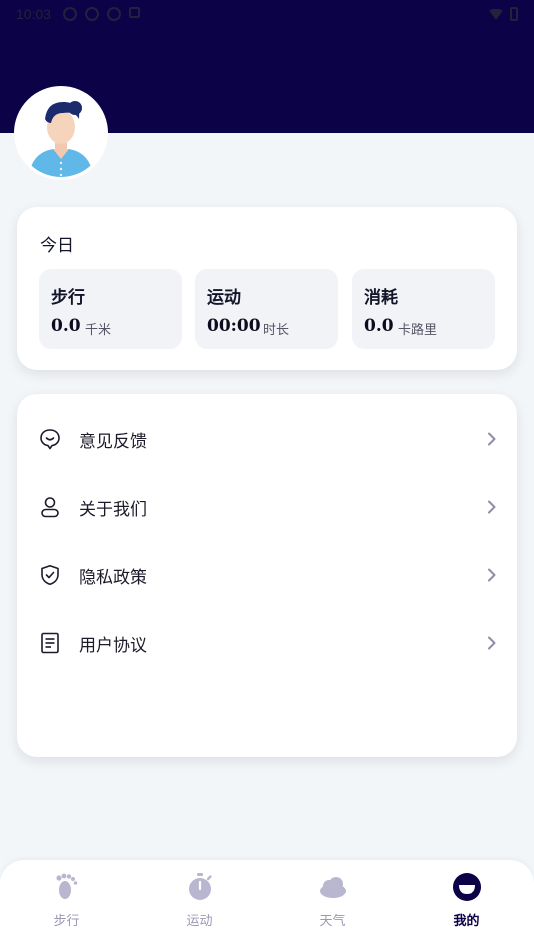  What do you see at coordinates (224, 298) in the screenshot?
I see `stat-label: 运动` at bounding box center [224, 298].